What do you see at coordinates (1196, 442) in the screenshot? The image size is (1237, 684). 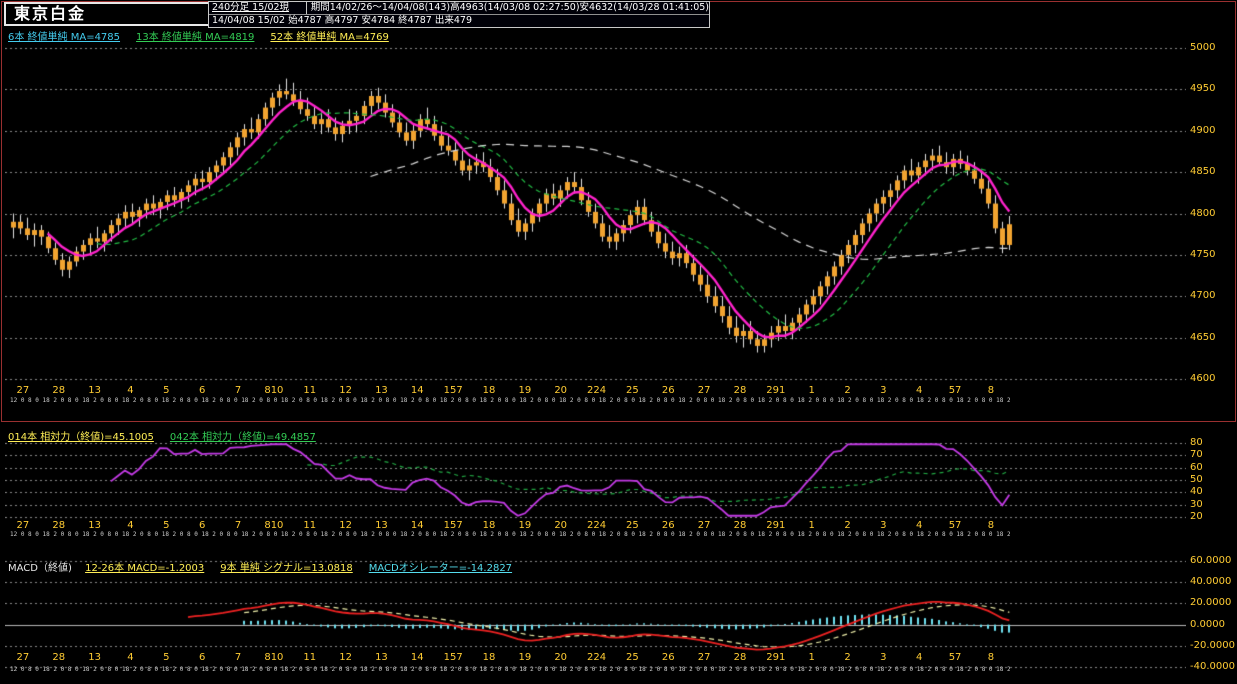 I see `rsi-axis-label: 80` at bounding box center [1196, 442].